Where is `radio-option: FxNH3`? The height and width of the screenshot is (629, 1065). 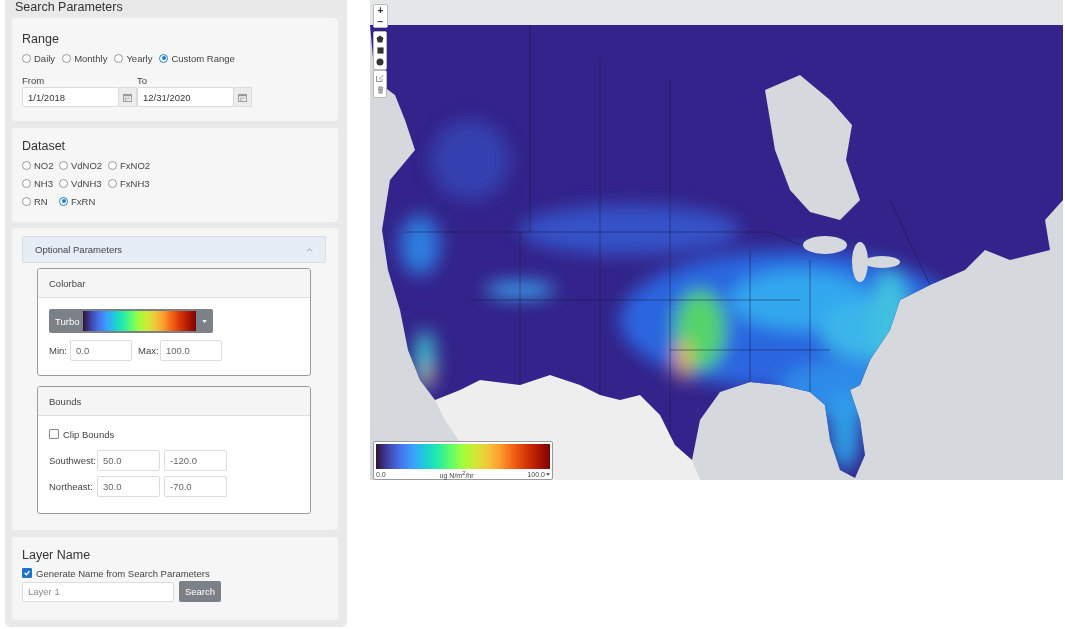
radio-option: FxNH3 is located at coordinates (217, 183).